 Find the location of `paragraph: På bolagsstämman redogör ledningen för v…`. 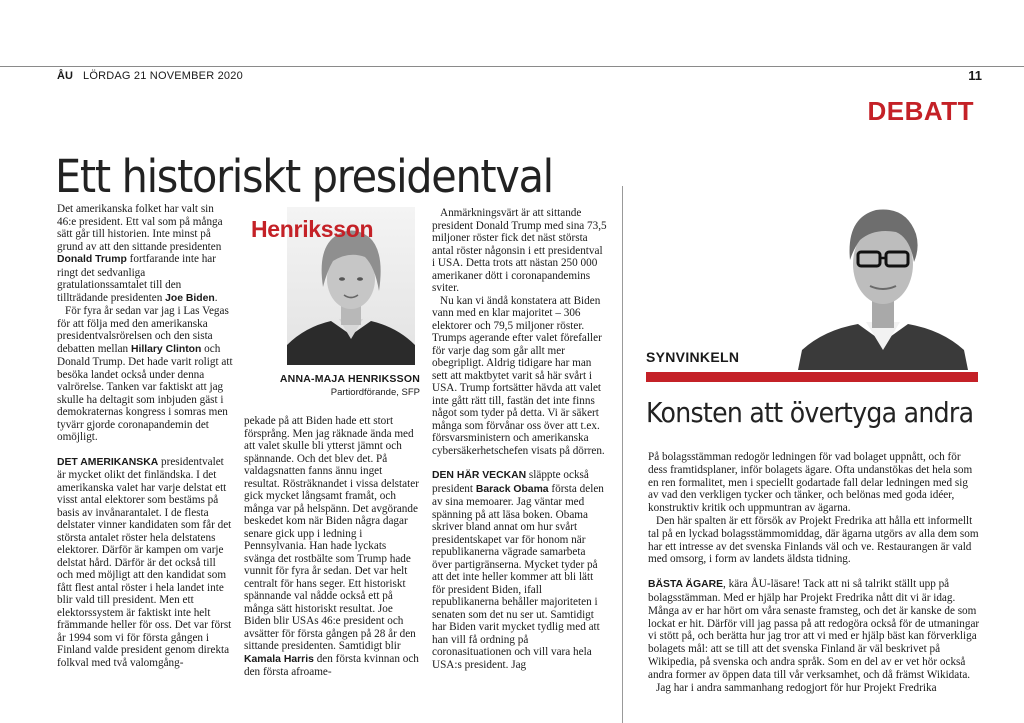

paragraph: På bolagsstämman redogör ledningen för v… is located at coordinates (810, 483).